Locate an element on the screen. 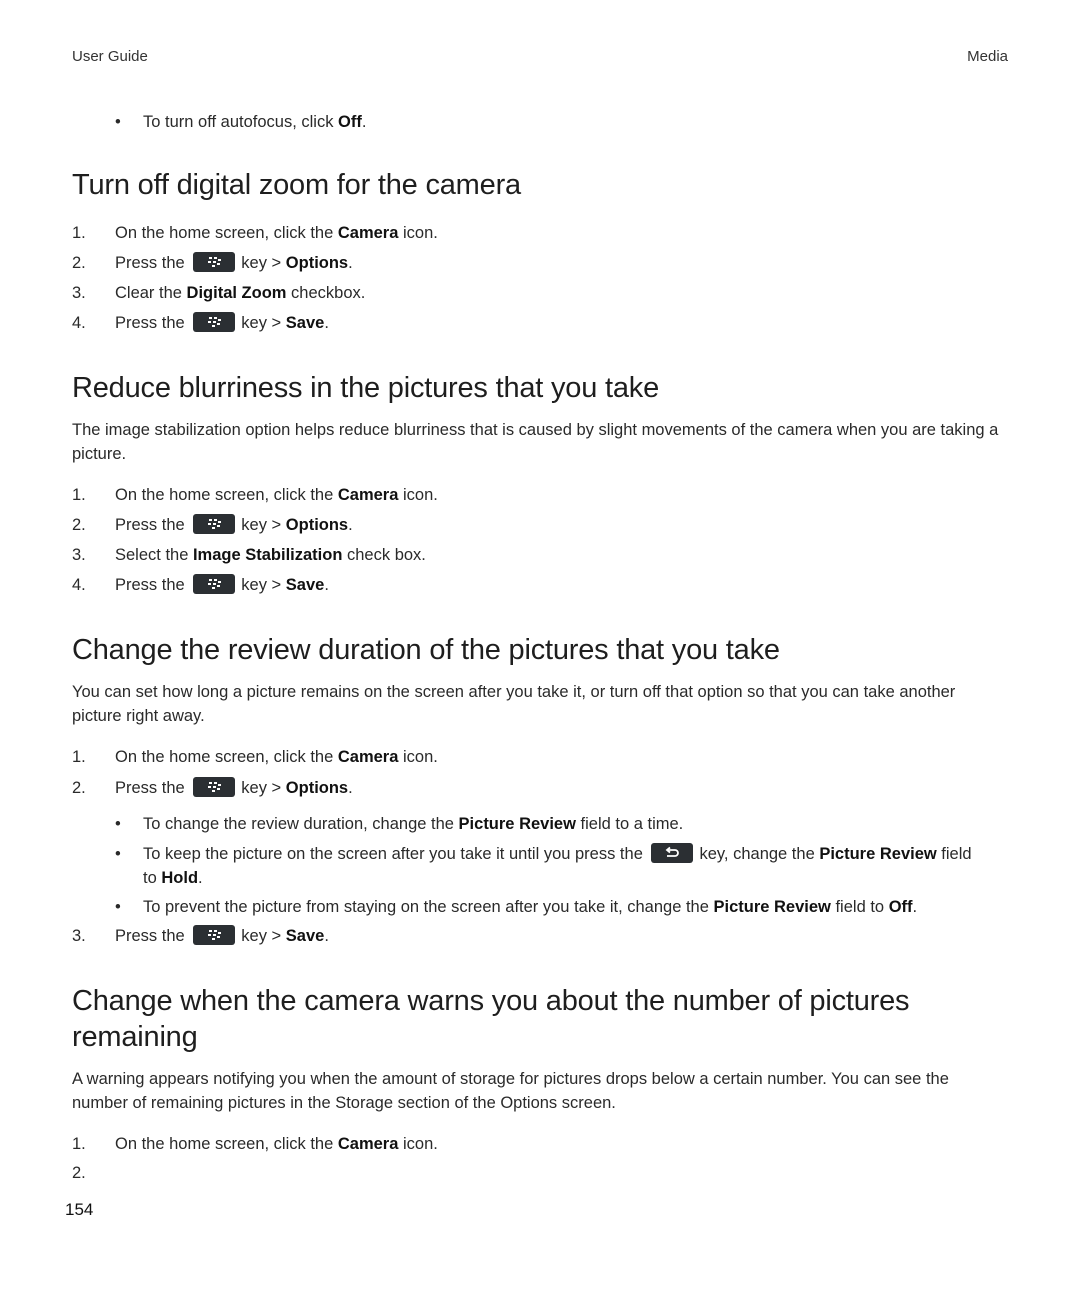  bullet-item: • To turn off autofocus, click Off. is located at coordinates (240, 122).